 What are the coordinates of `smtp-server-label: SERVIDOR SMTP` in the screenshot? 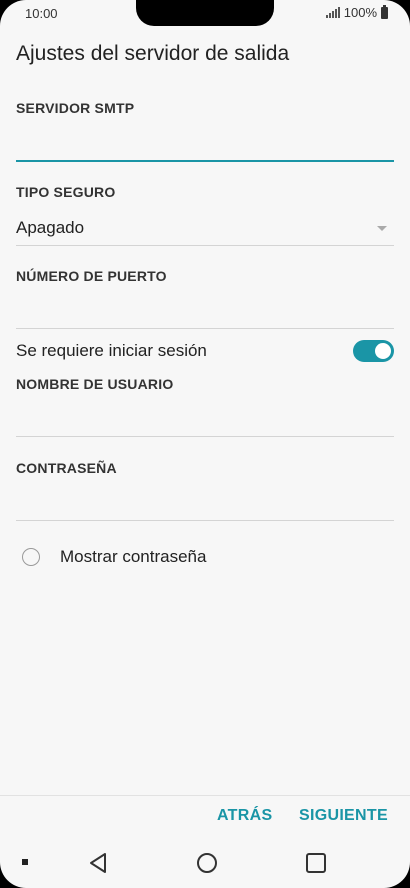 It's located at (75, 108).